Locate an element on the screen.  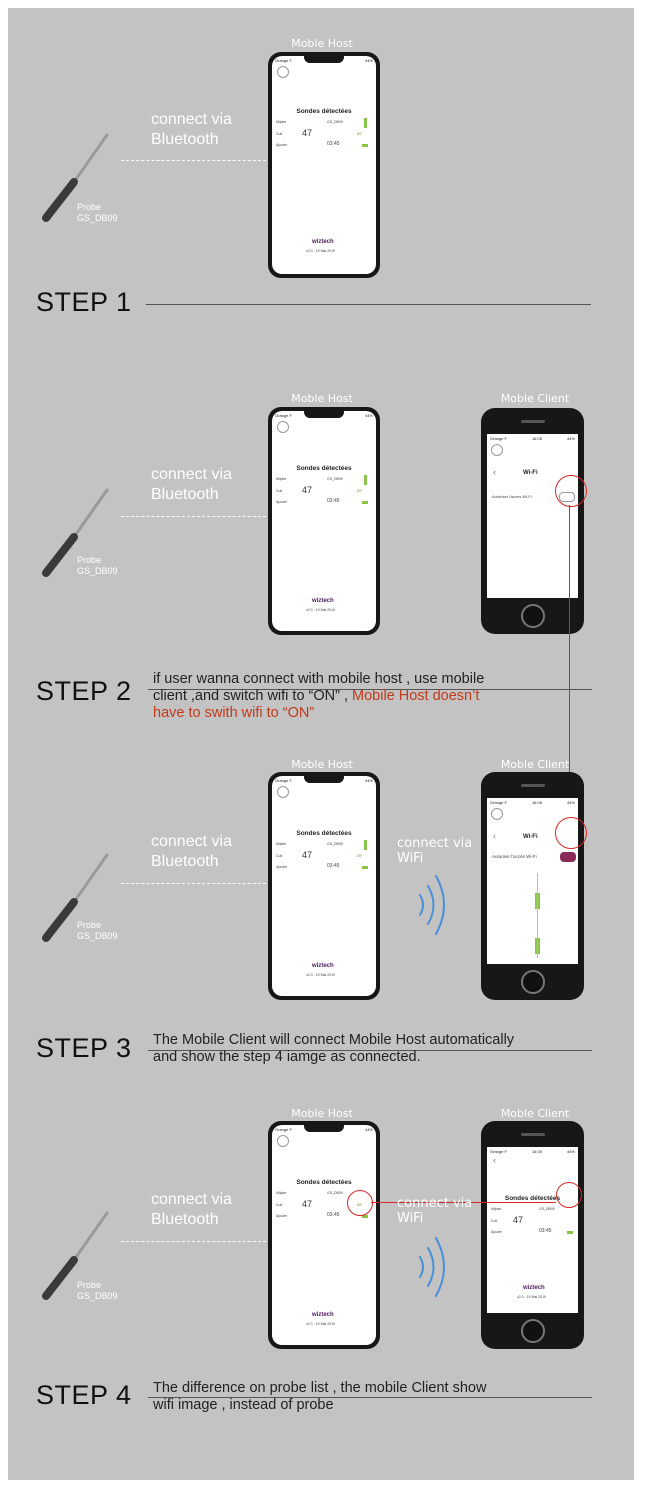
connect-wifi-text-4: connect via WiFi is located at coordinates (435, 1211).